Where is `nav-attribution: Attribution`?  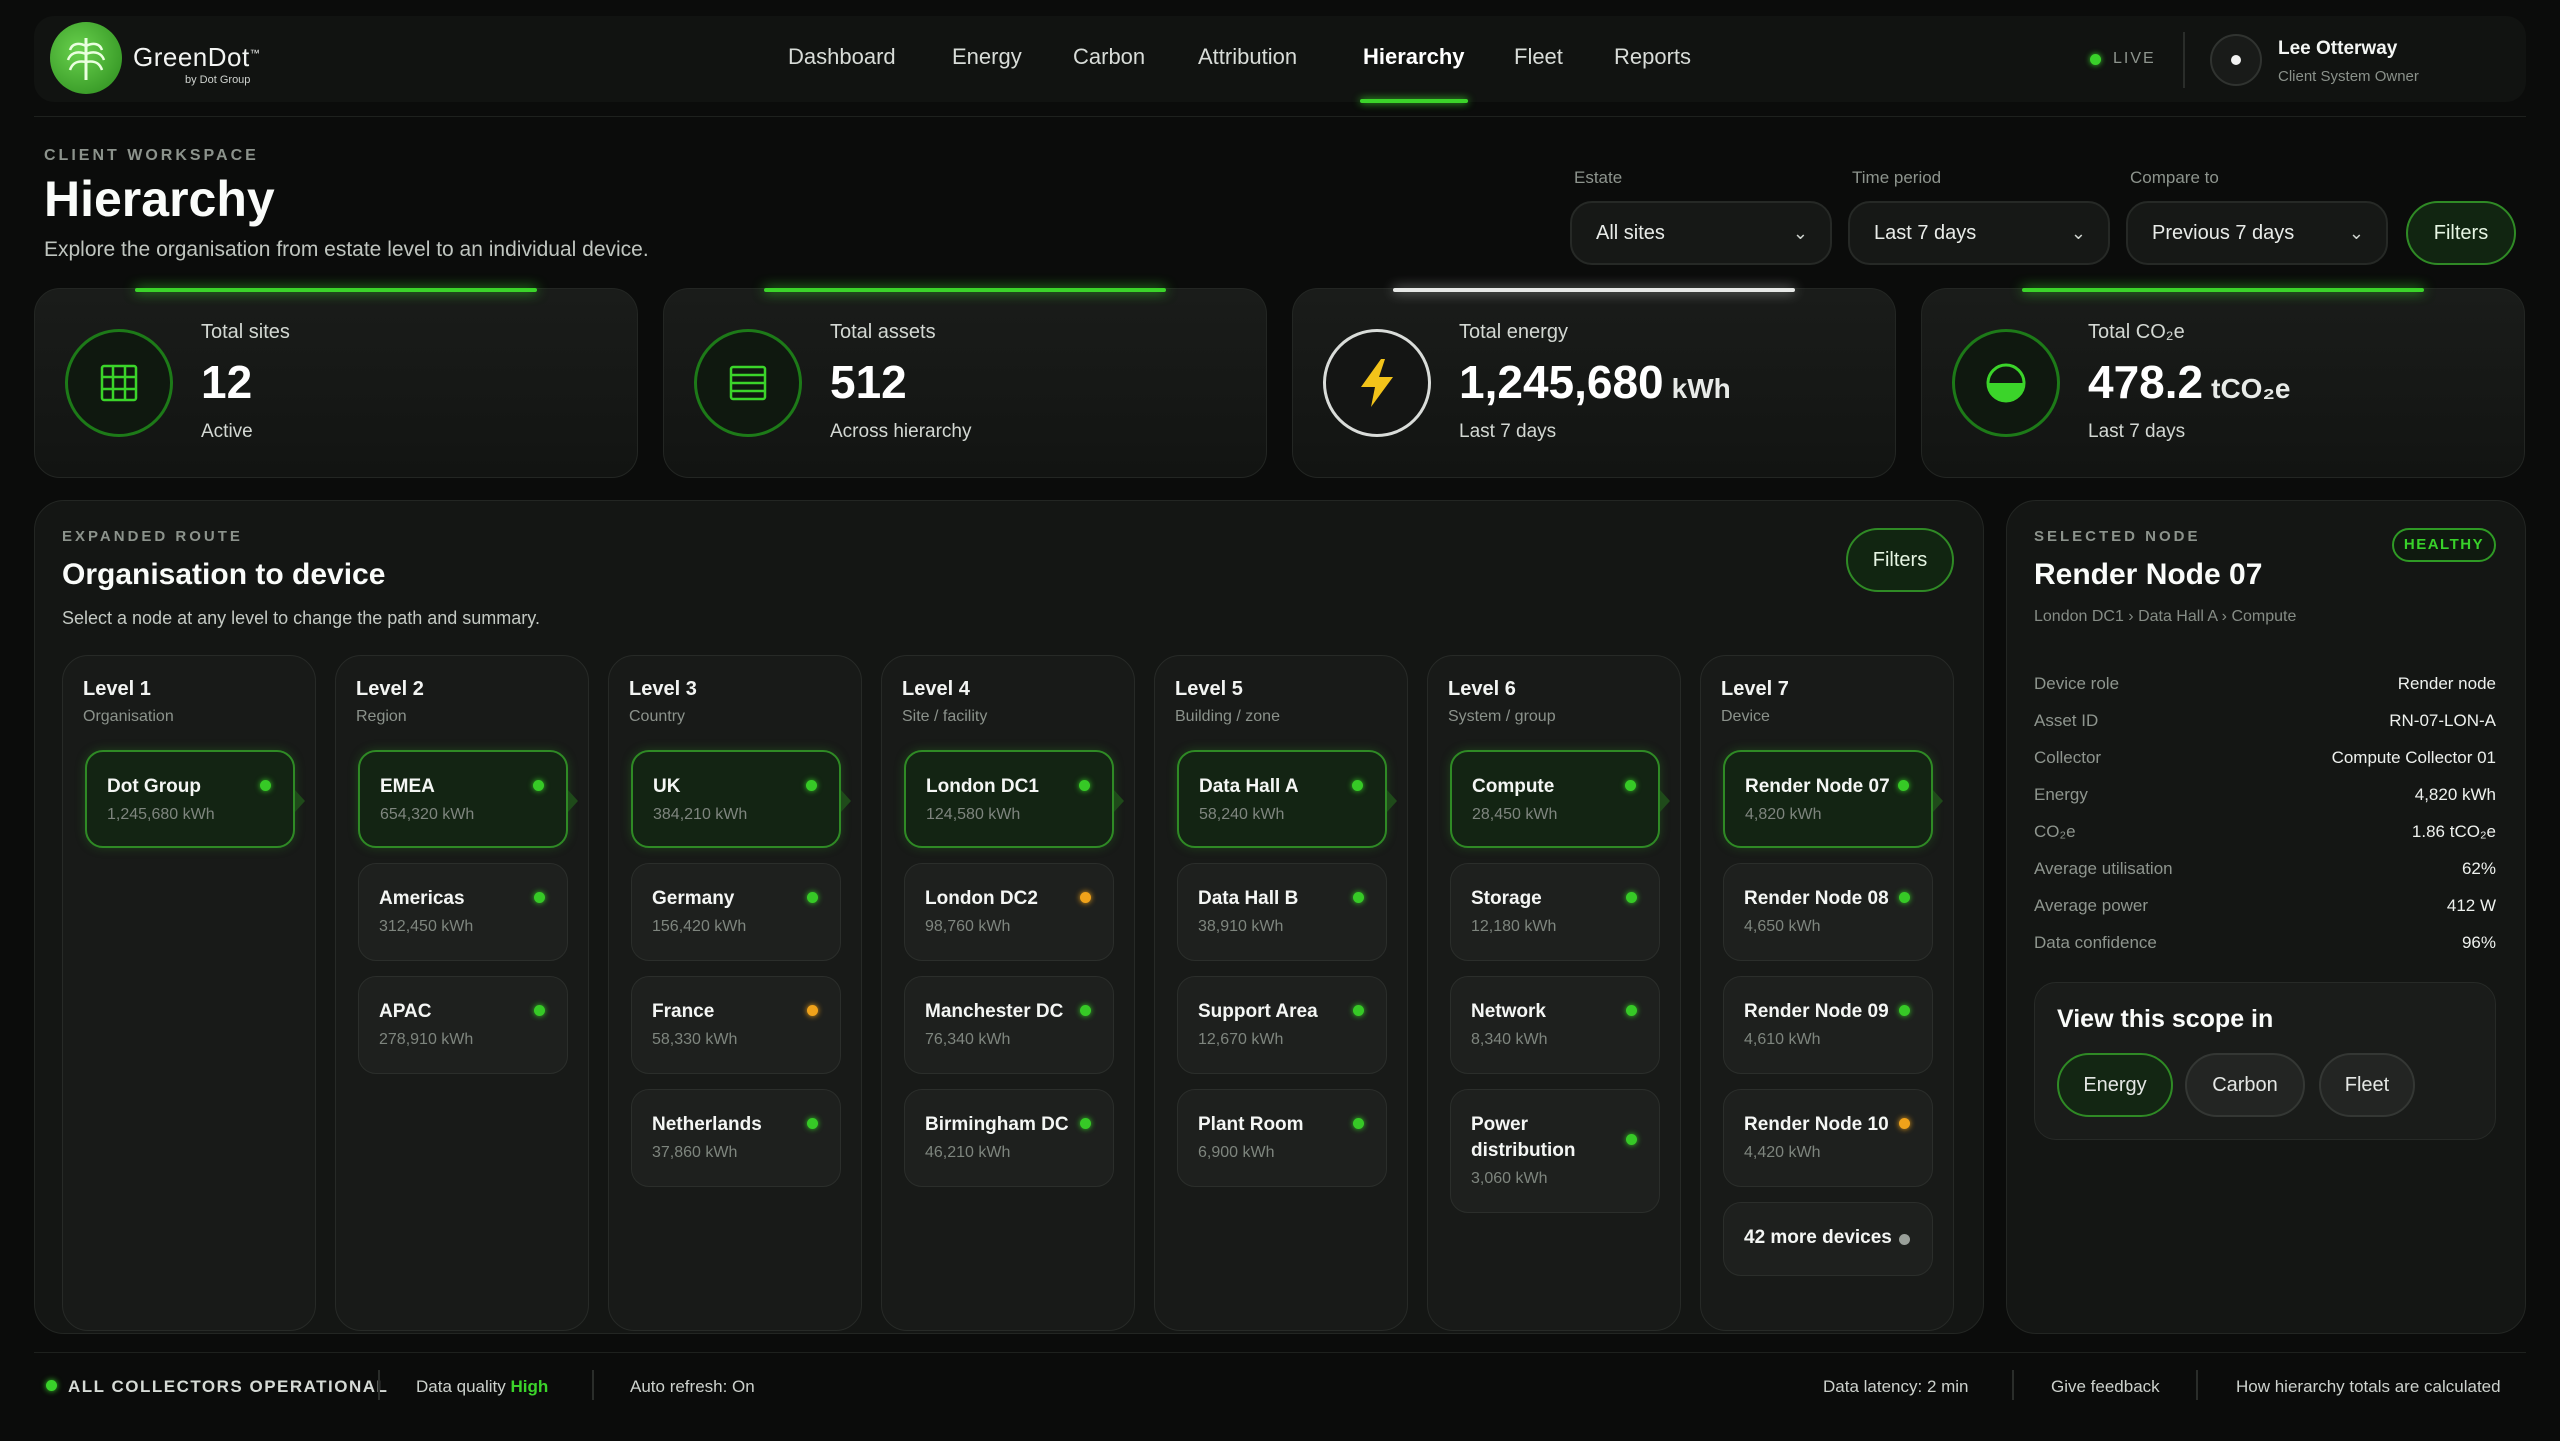 nav-attribution: Attribution is located at coordinates (1247, 57).